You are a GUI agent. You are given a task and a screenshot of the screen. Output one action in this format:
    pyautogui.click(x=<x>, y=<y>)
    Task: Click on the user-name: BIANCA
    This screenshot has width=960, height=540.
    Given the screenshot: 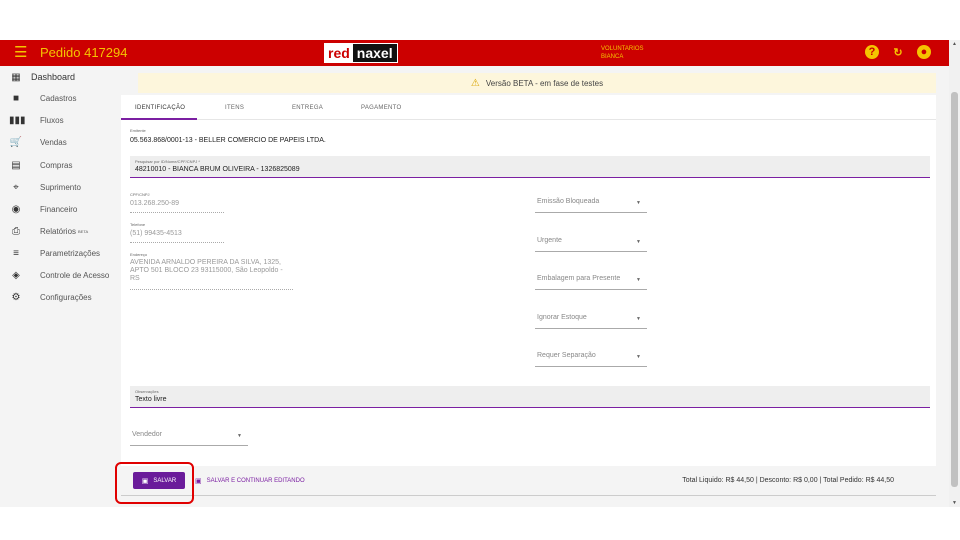 What is the action you would take?
    pyautogui.click(x=612, y=57)
    